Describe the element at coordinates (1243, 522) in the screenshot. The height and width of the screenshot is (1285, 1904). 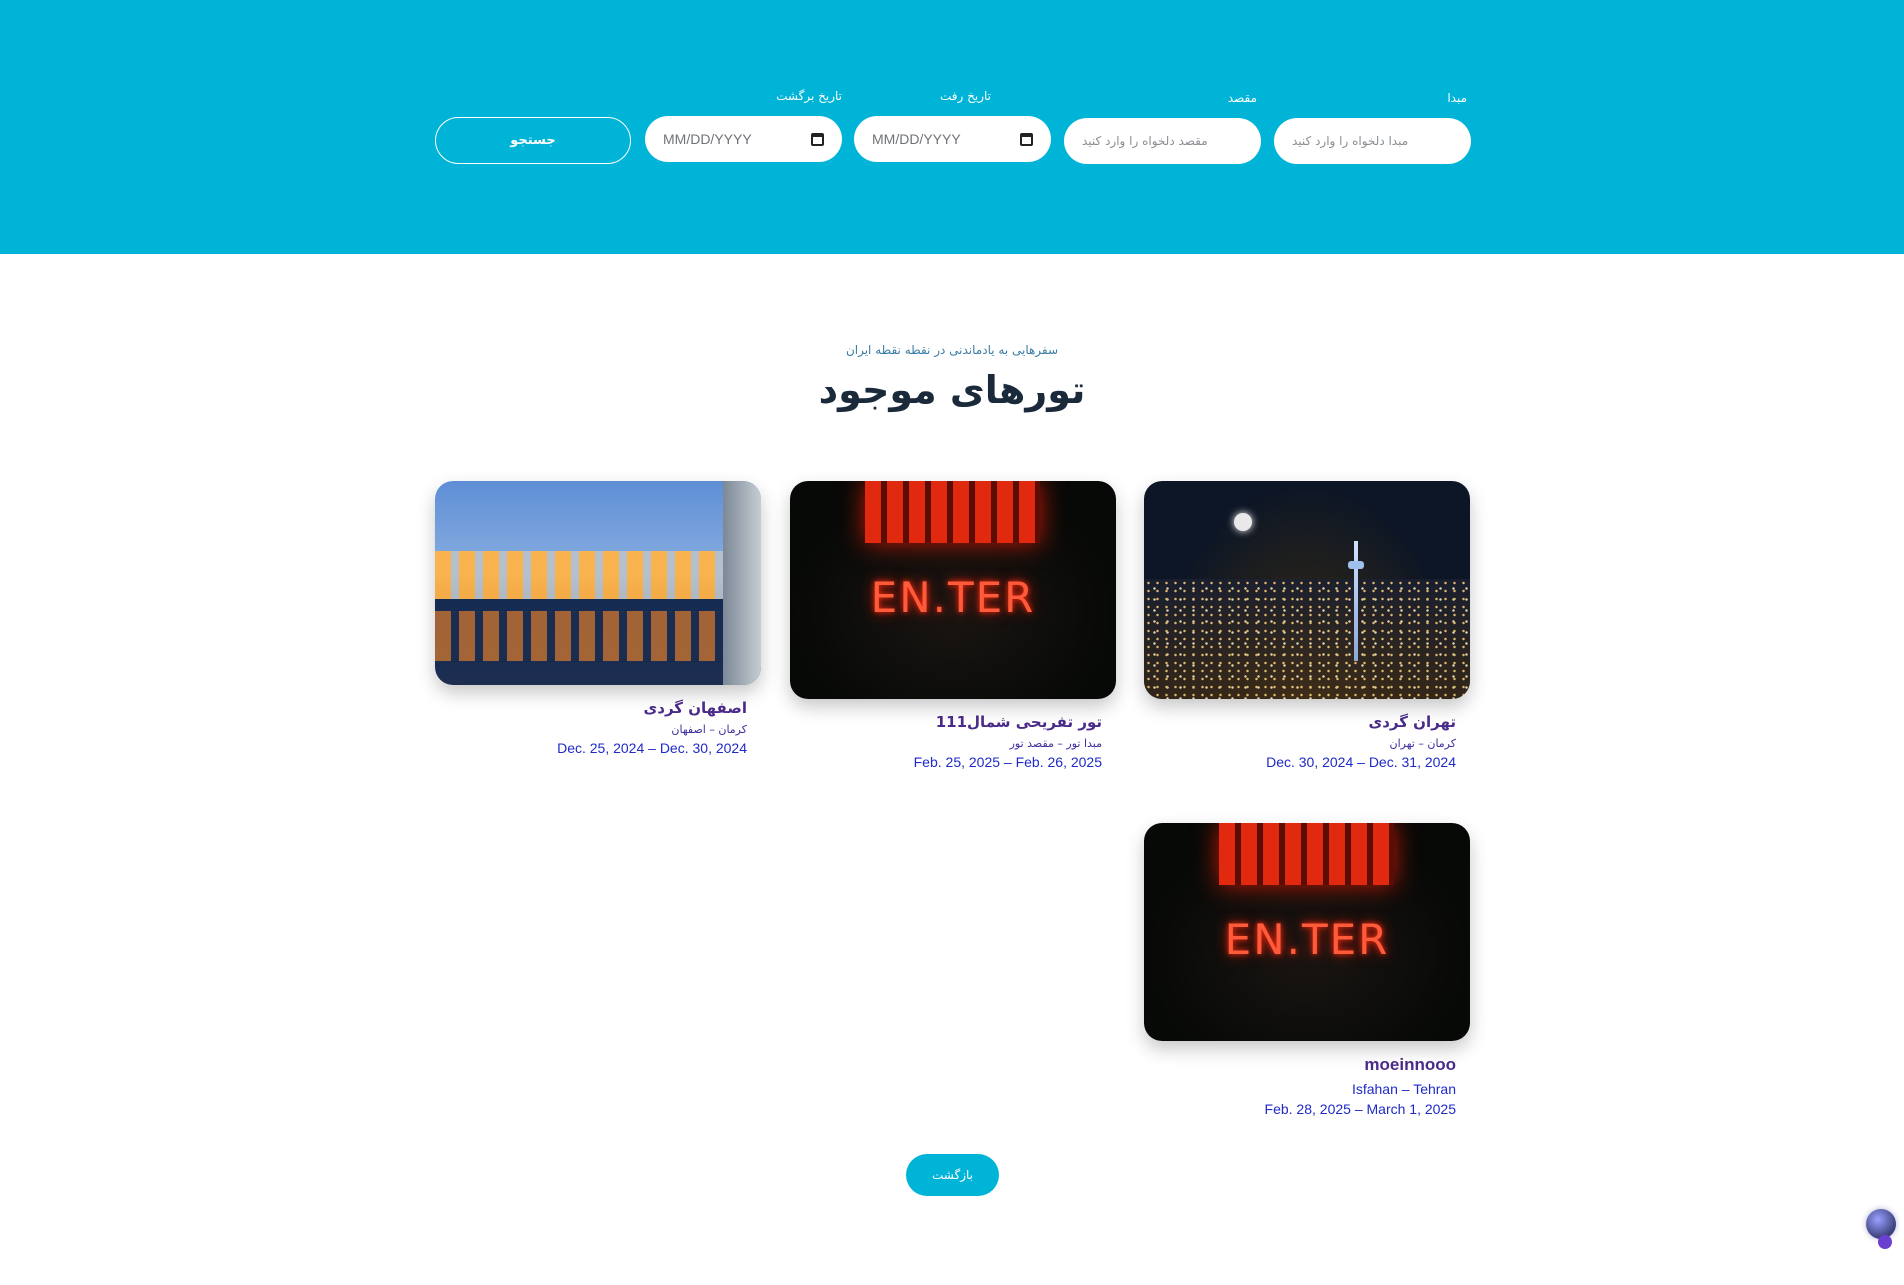
I see `moon` at that location.